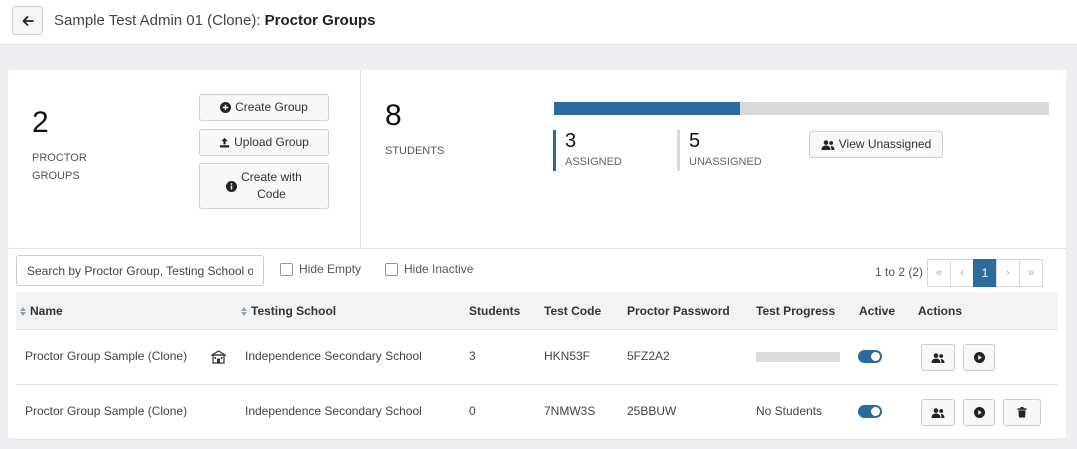 This screenshot has width=1077, height=449. I want to click on groups-label-line1: PROCTOR, so click(59, 158).